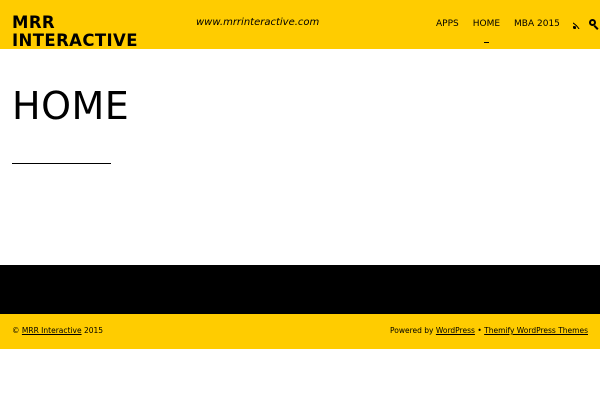  I want to click on footer-site-link: MRR Interactive, so click(52, 330).